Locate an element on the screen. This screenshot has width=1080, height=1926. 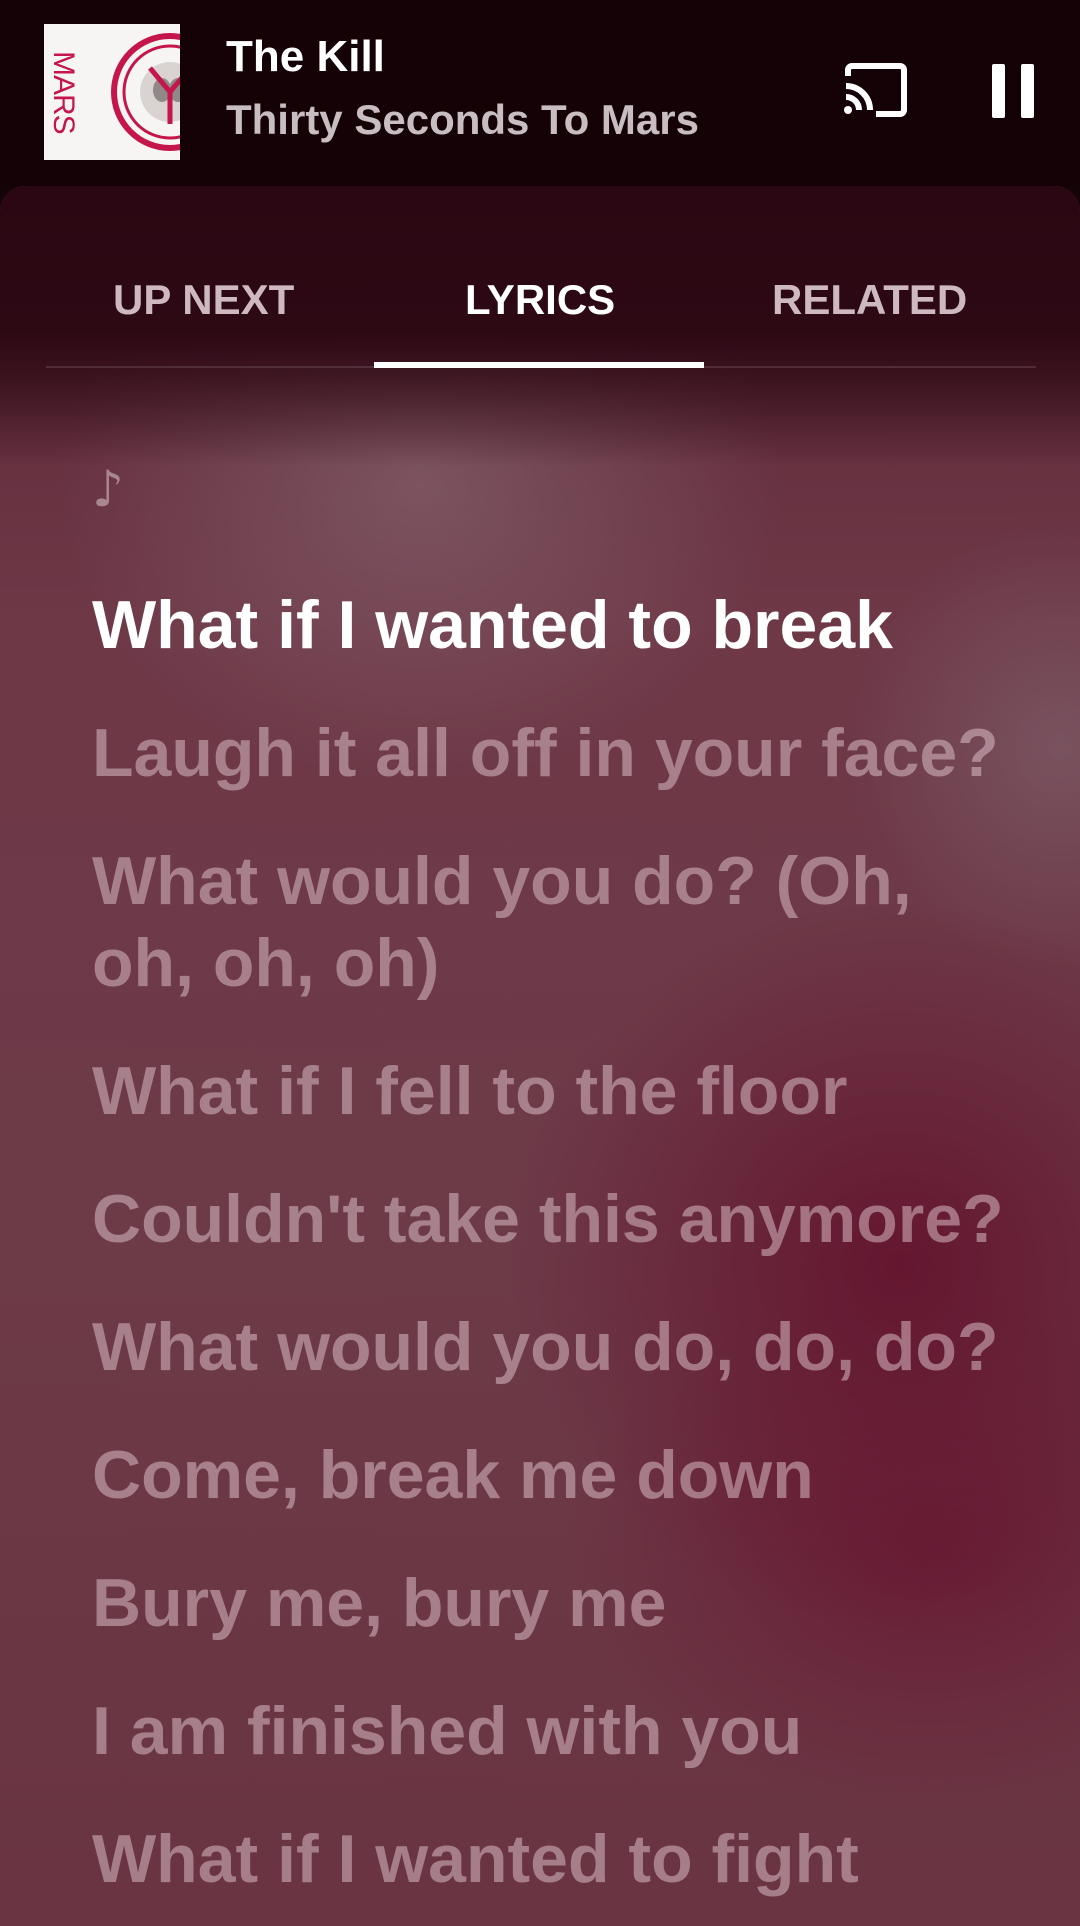
music-note-icon: ♪ is located at coordinates (108, 489).